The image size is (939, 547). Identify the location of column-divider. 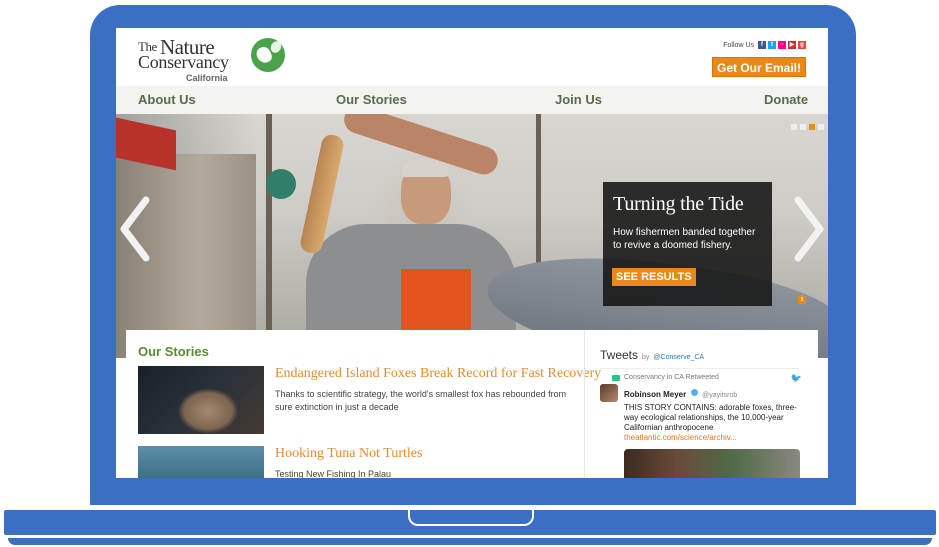
(584, 404).